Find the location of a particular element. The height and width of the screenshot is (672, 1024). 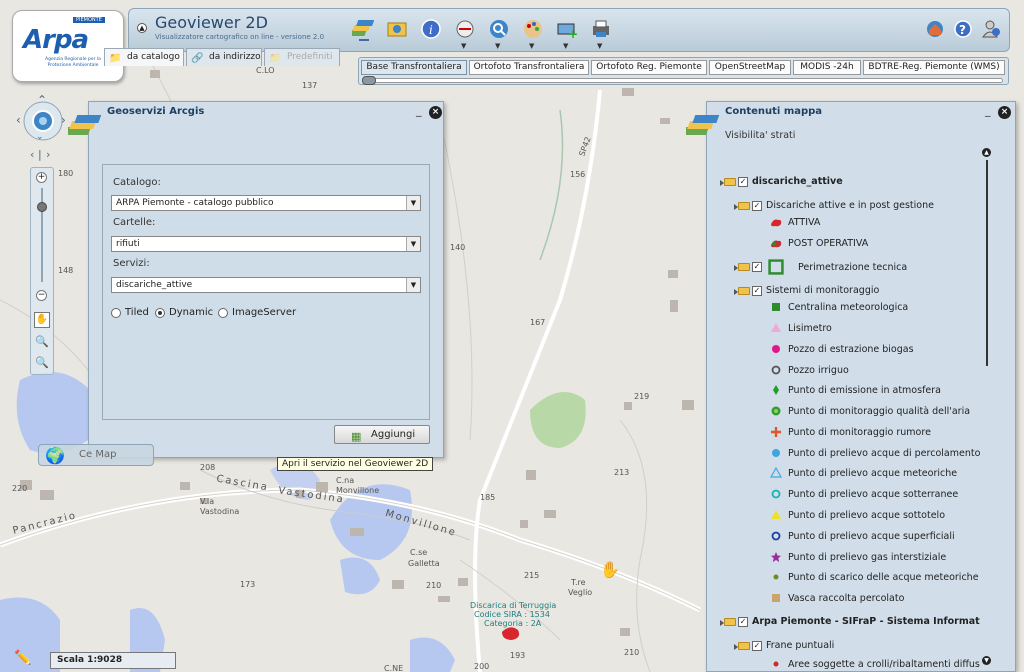

map-tools-icon is located at coordinates (397, 29).